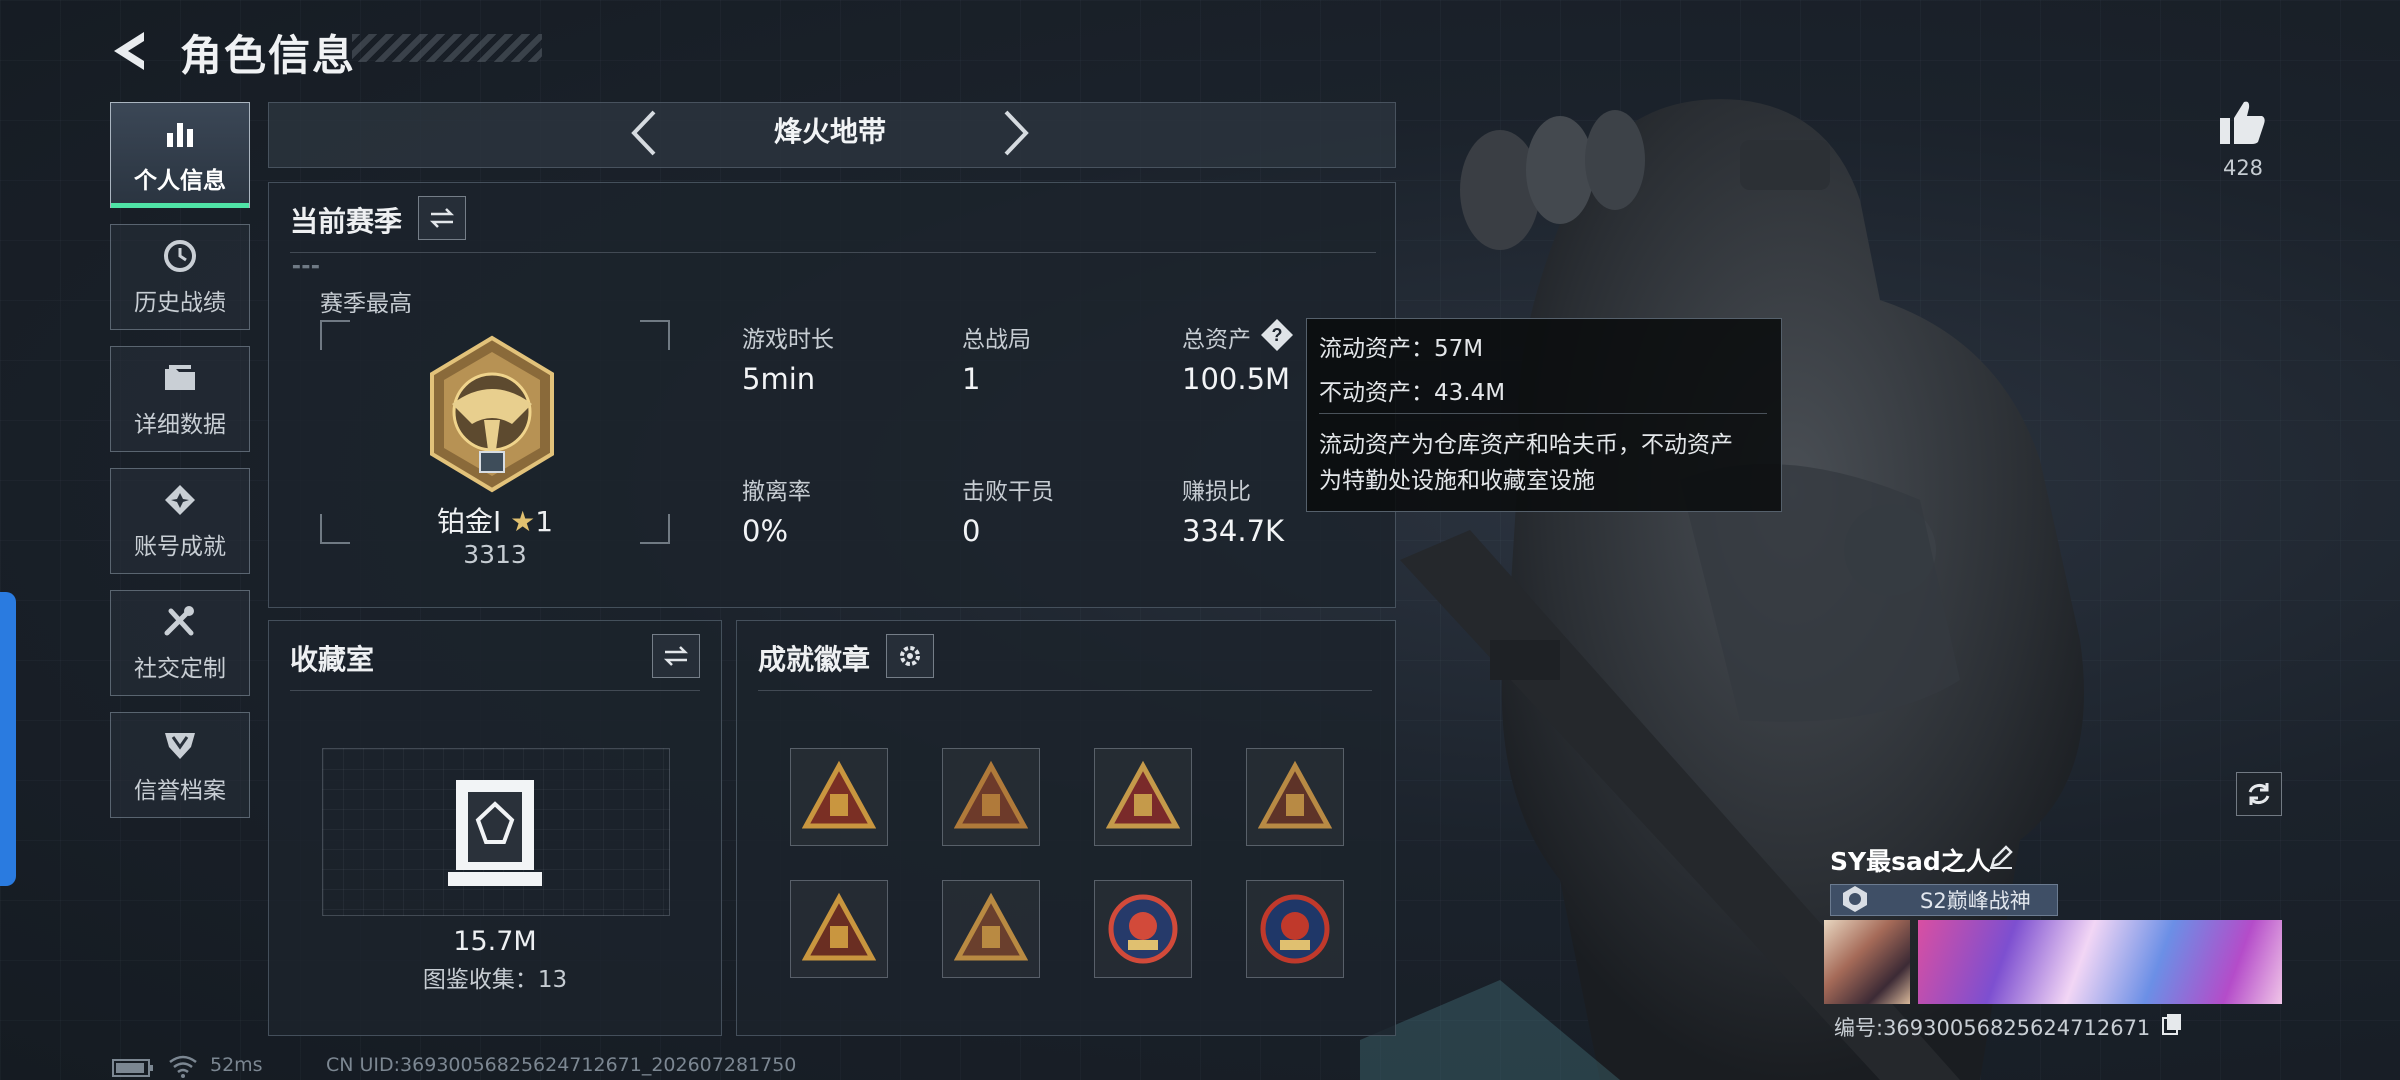 The width and height of the screenshot is (2400, 1080). Describe the element at coordinates (268, 55) in the screenshot. I see `page-title: 角色信息` at that location.